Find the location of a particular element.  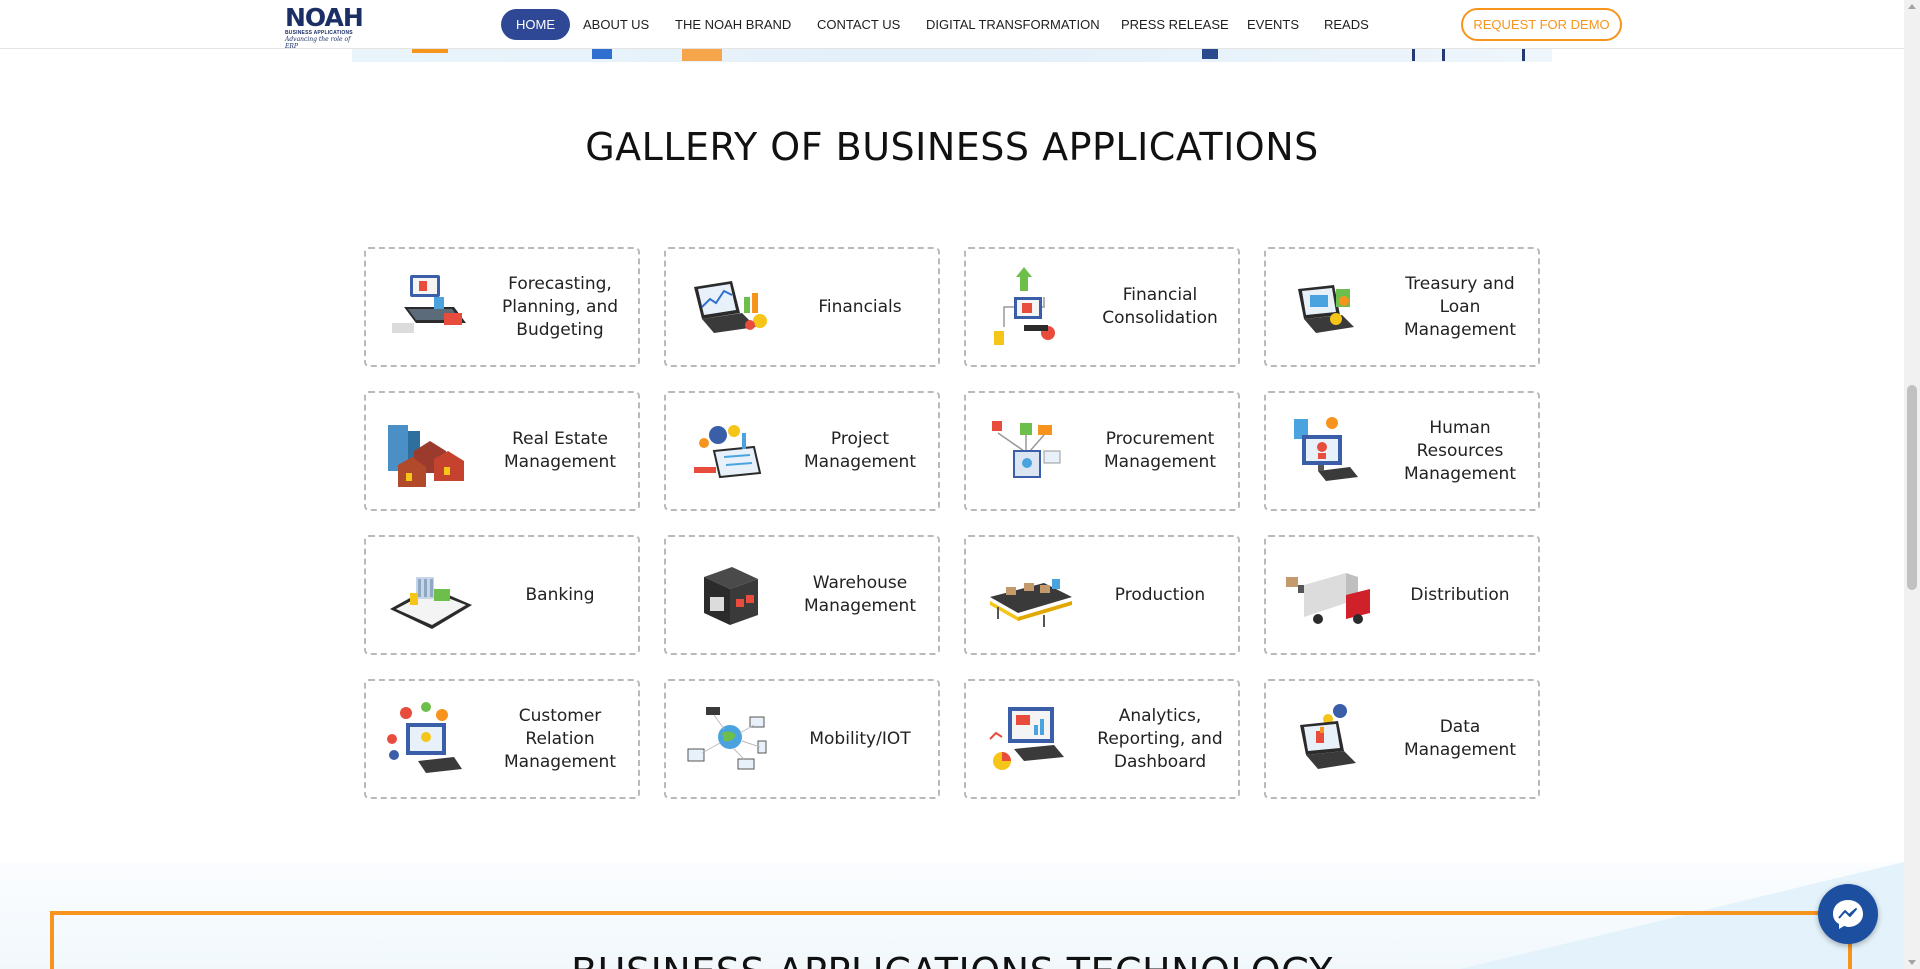

app-card-label: Real Estate Management is located at coordinates (560, 450).